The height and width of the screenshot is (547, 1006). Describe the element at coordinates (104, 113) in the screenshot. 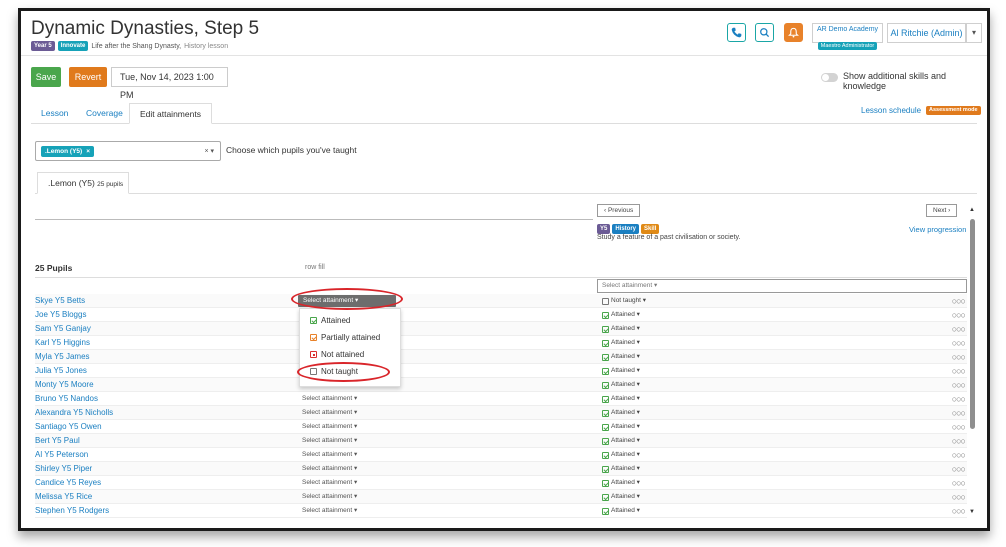

I see `tab-coverage: Coverage` at that location.